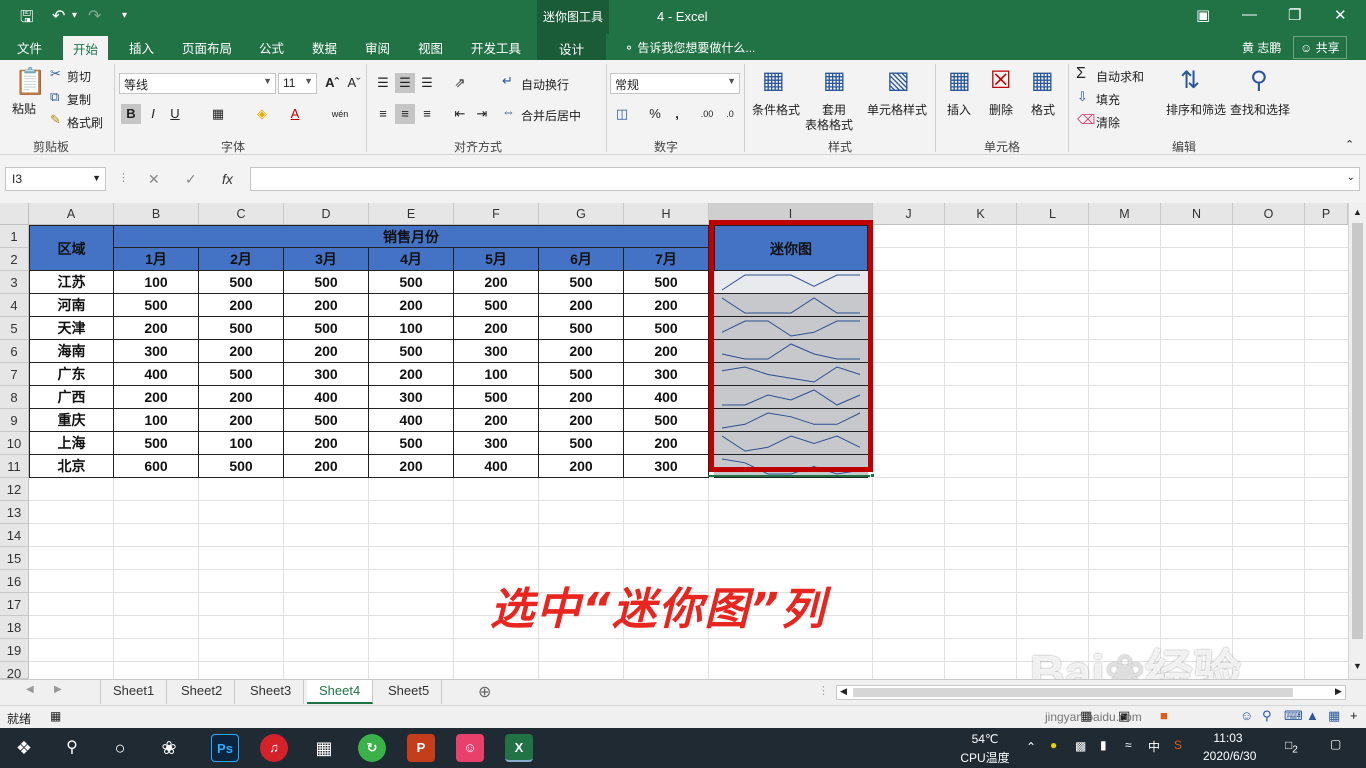  What do you see at coordinates (909, 214) in the screenshot?
I see `column-header-j: J` at bounding box center [909, 214].